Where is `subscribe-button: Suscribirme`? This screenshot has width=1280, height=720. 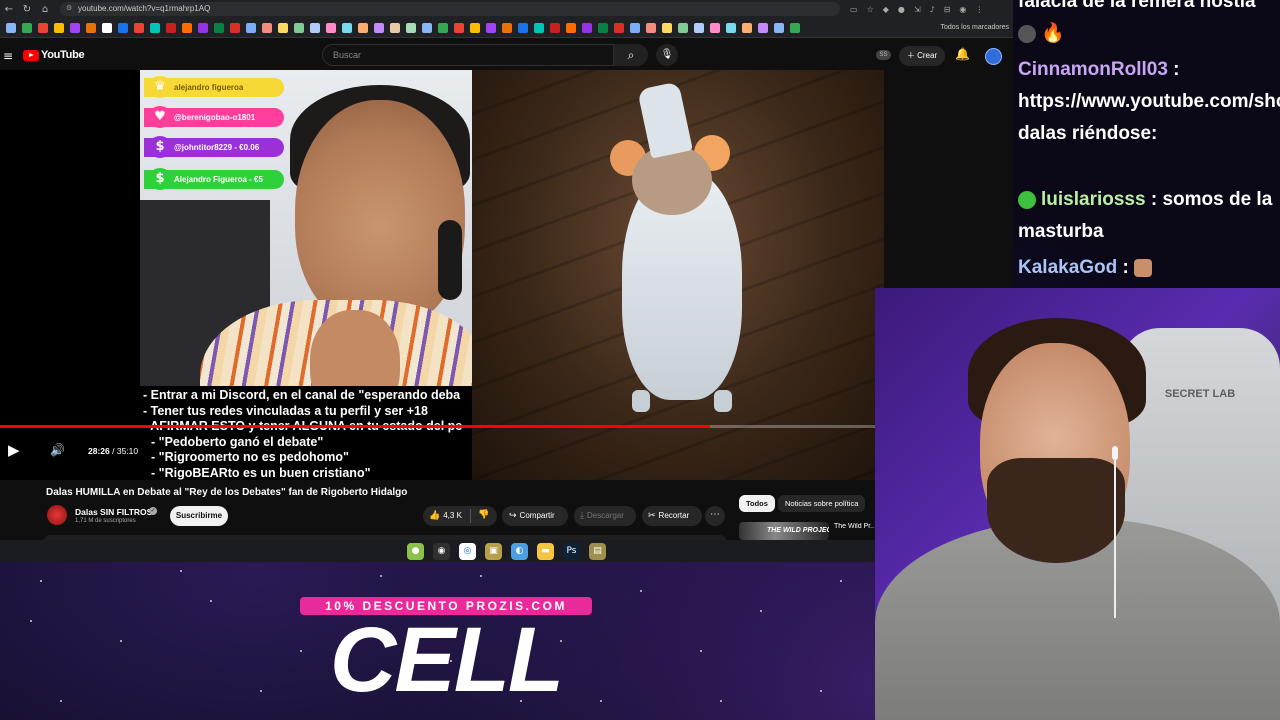 subscribe-button: Suscribirme is located at coordinates (199, 516).